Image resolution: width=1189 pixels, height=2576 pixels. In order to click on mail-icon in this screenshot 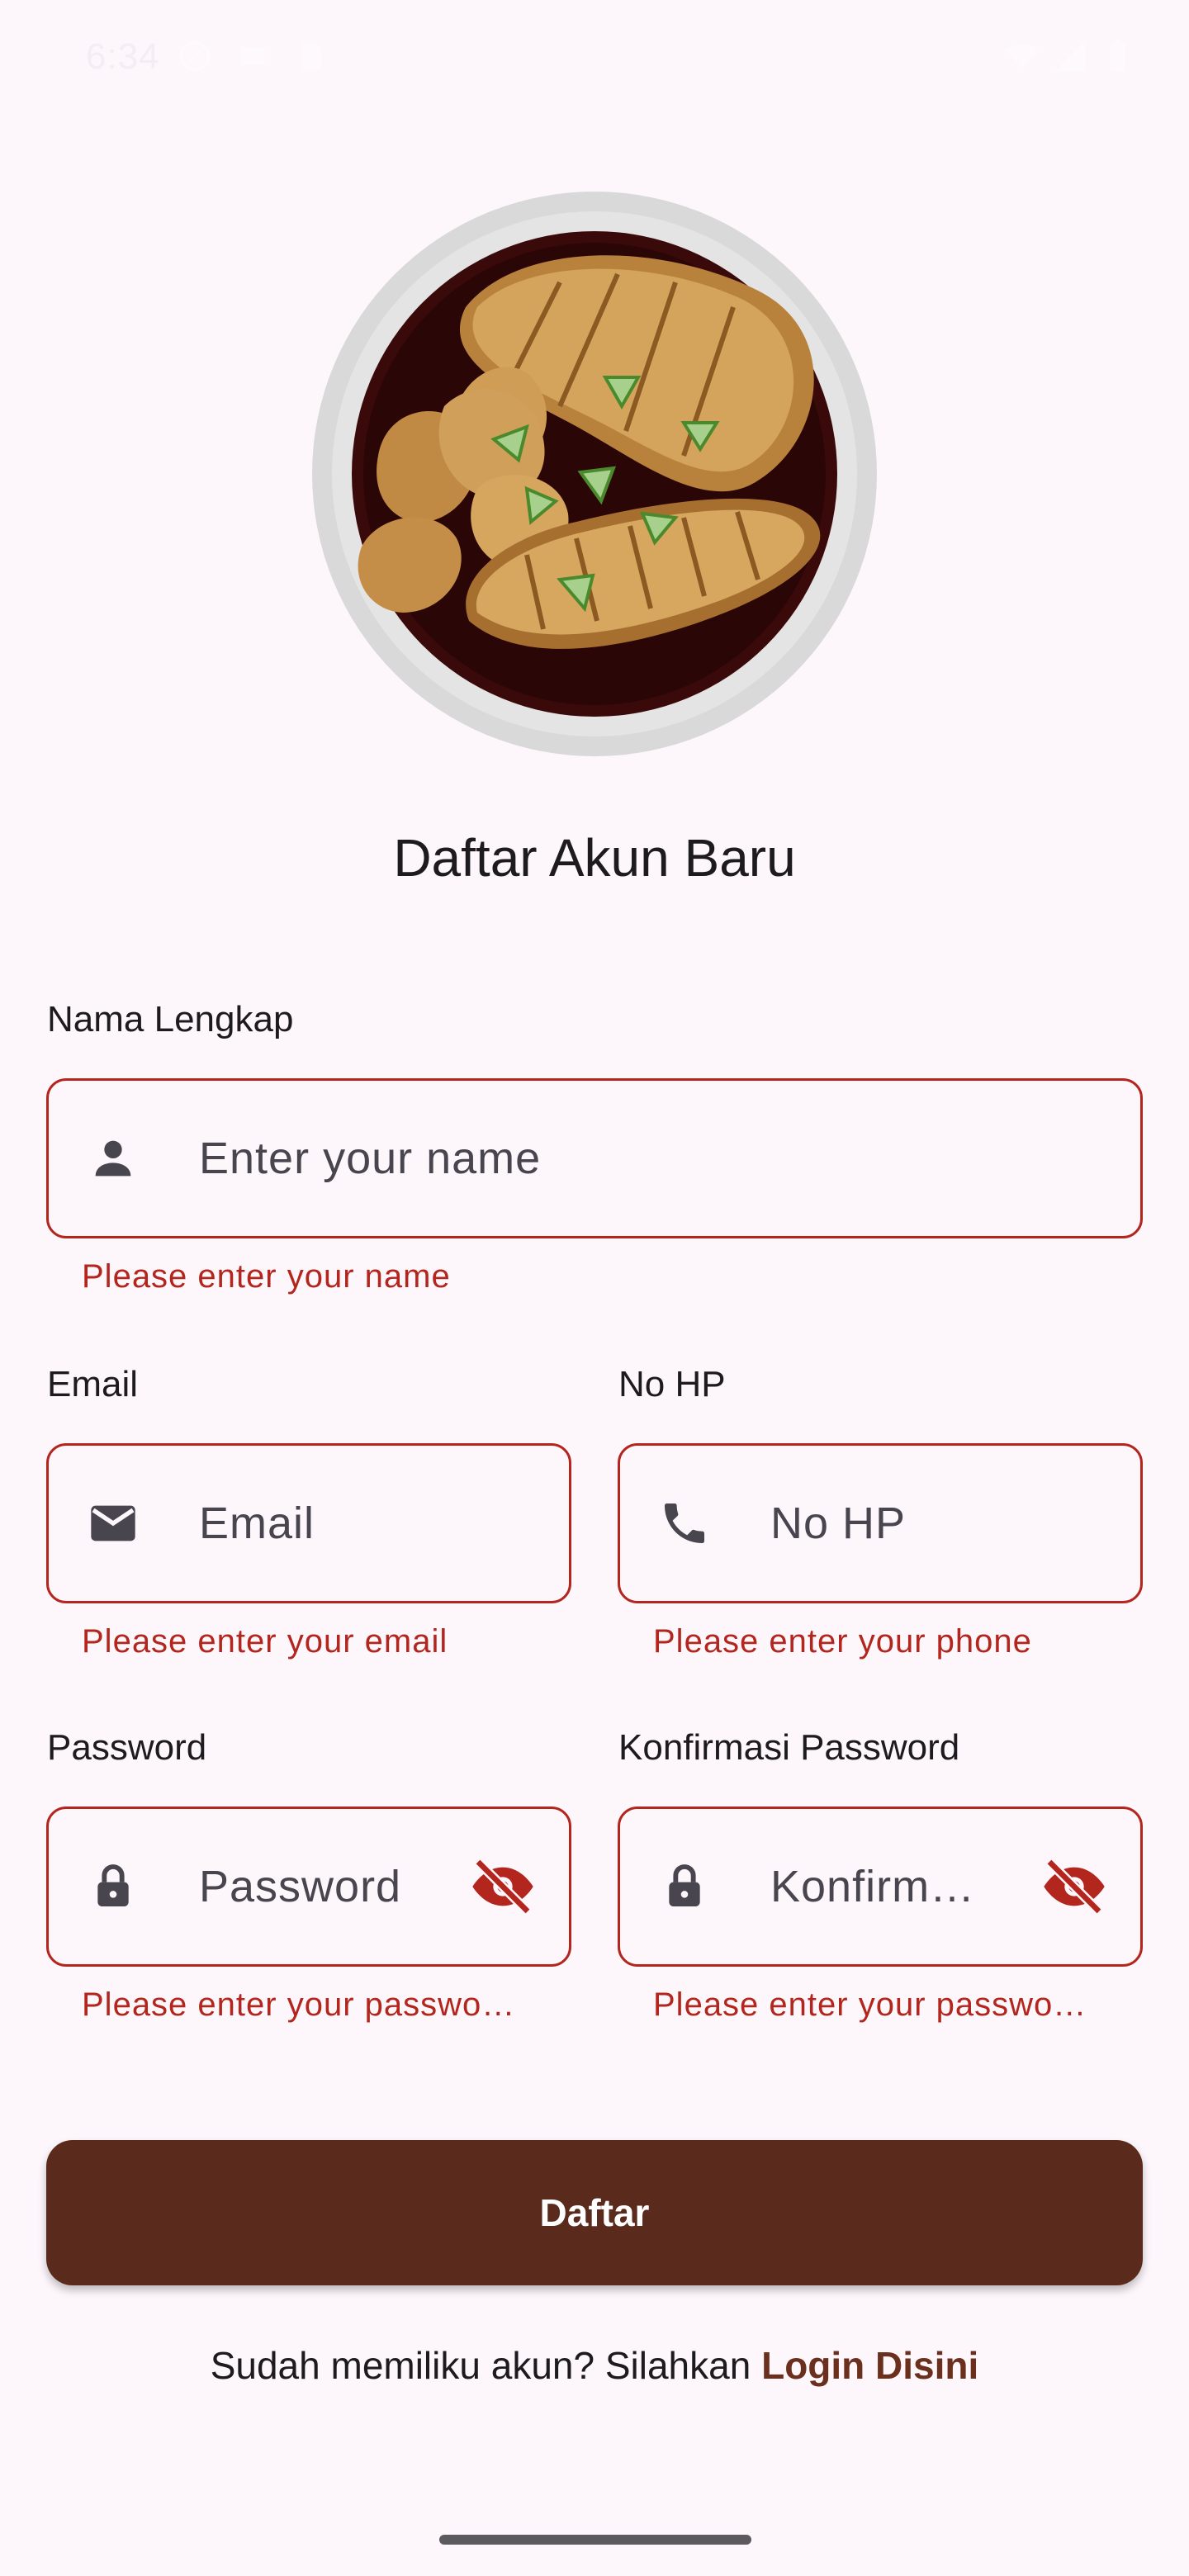, I will do `click(113, 1523)`.